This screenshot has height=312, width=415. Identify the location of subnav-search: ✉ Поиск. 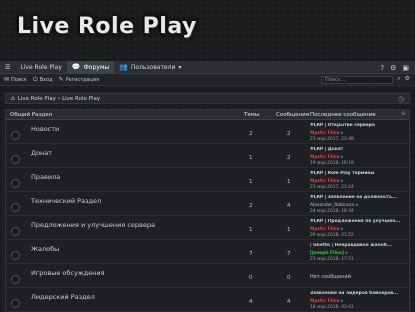
(15, 79).